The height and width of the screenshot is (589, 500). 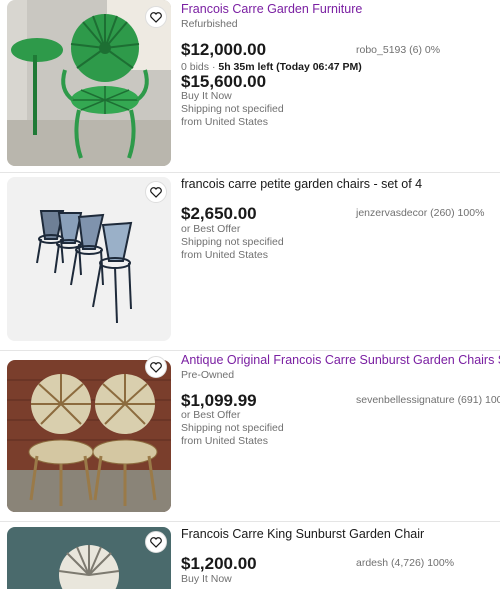 What do you see at coordinates (420, 213) in the screenshot?
I see `listing-seller-2: jenzervasdecor (260) 100%` at bounding box center [420, 213].